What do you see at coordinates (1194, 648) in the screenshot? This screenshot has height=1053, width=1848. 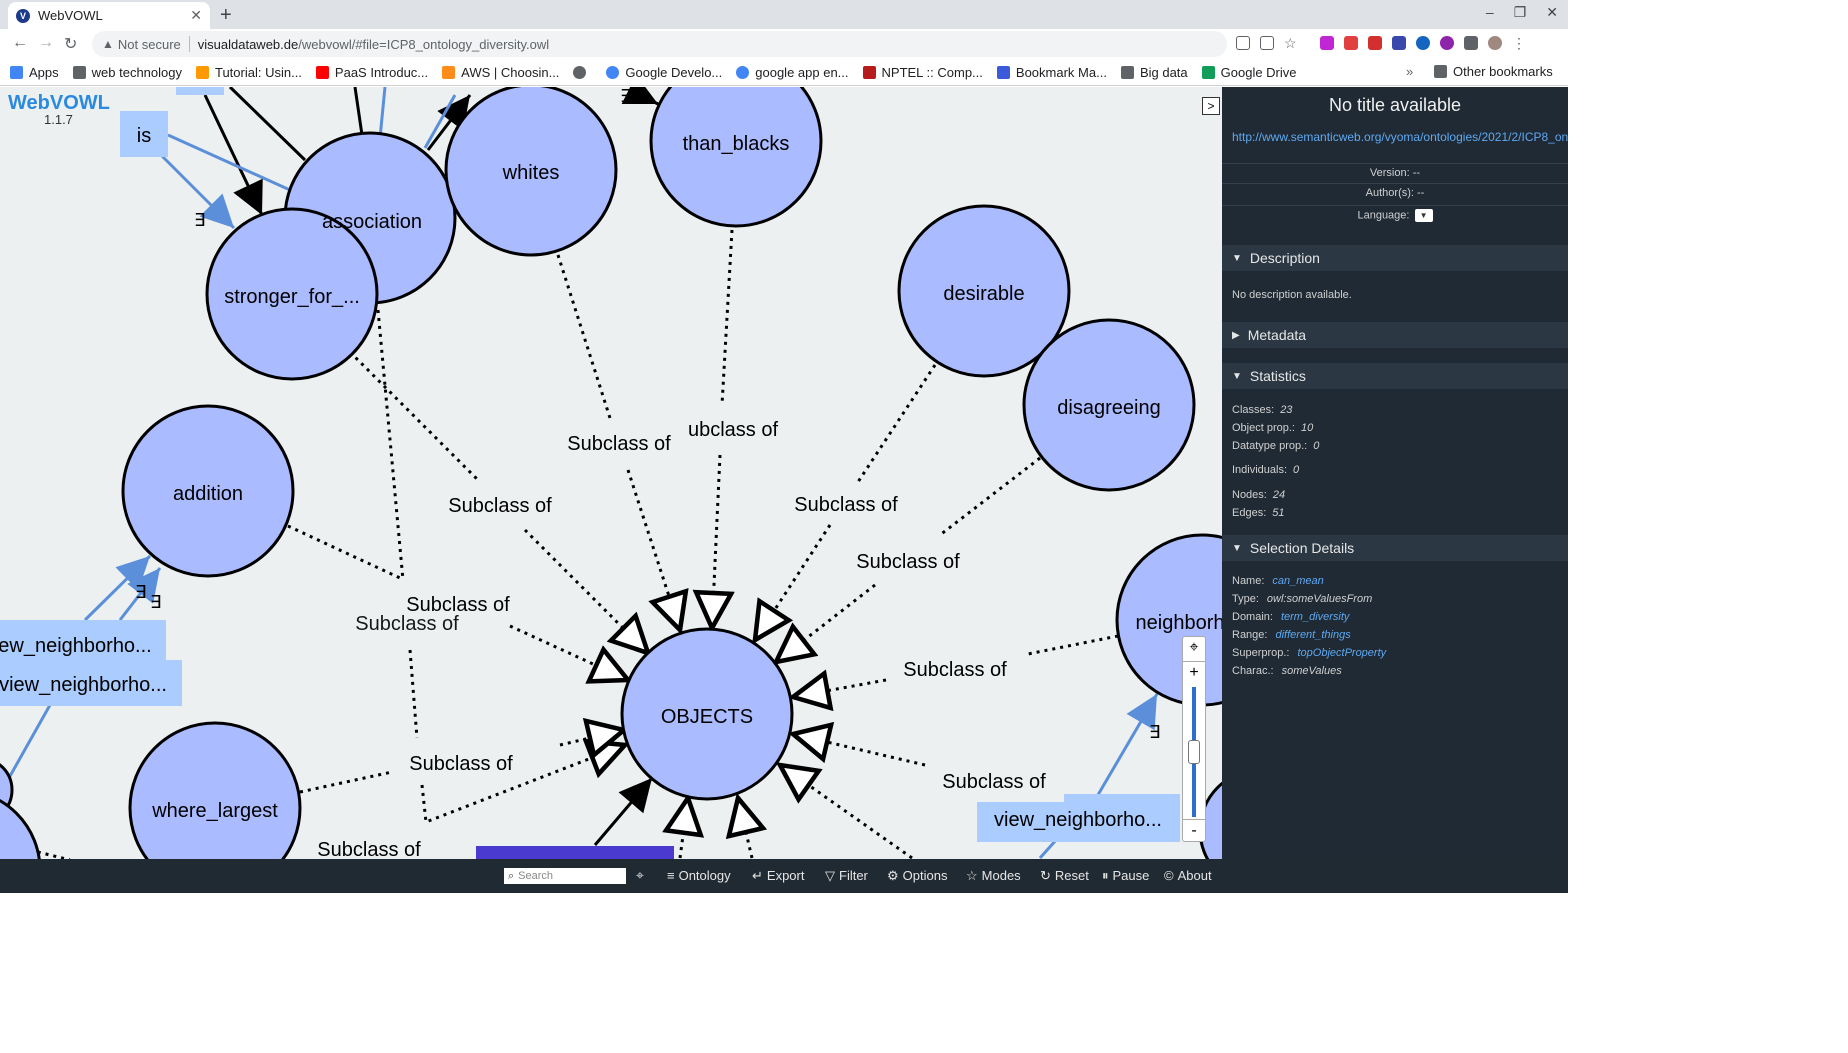 I see `locate-icon: ⌖` at bounding box center [1194, 648].